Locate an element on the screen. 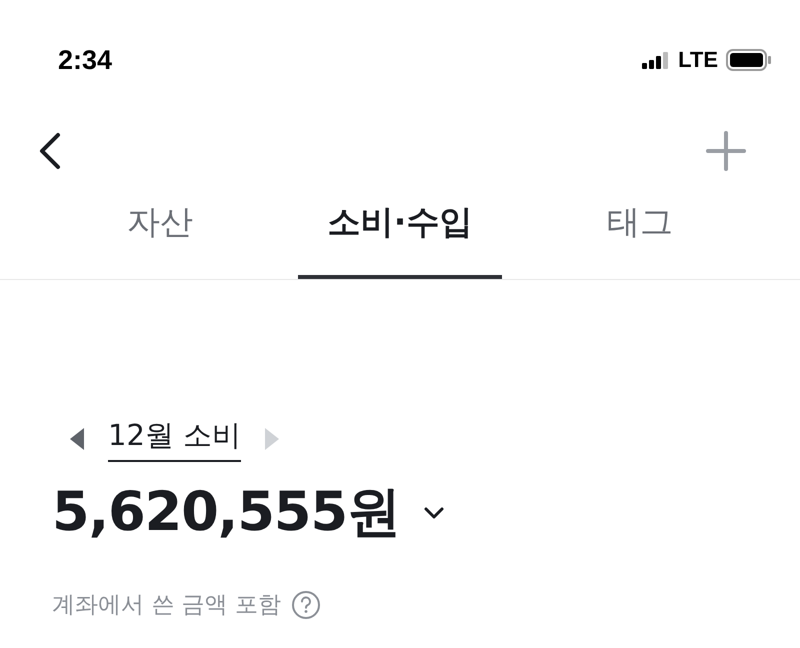 The height and width of the screenshot is (648, 800). network-label: LTE is located at coordinates (698, 60).